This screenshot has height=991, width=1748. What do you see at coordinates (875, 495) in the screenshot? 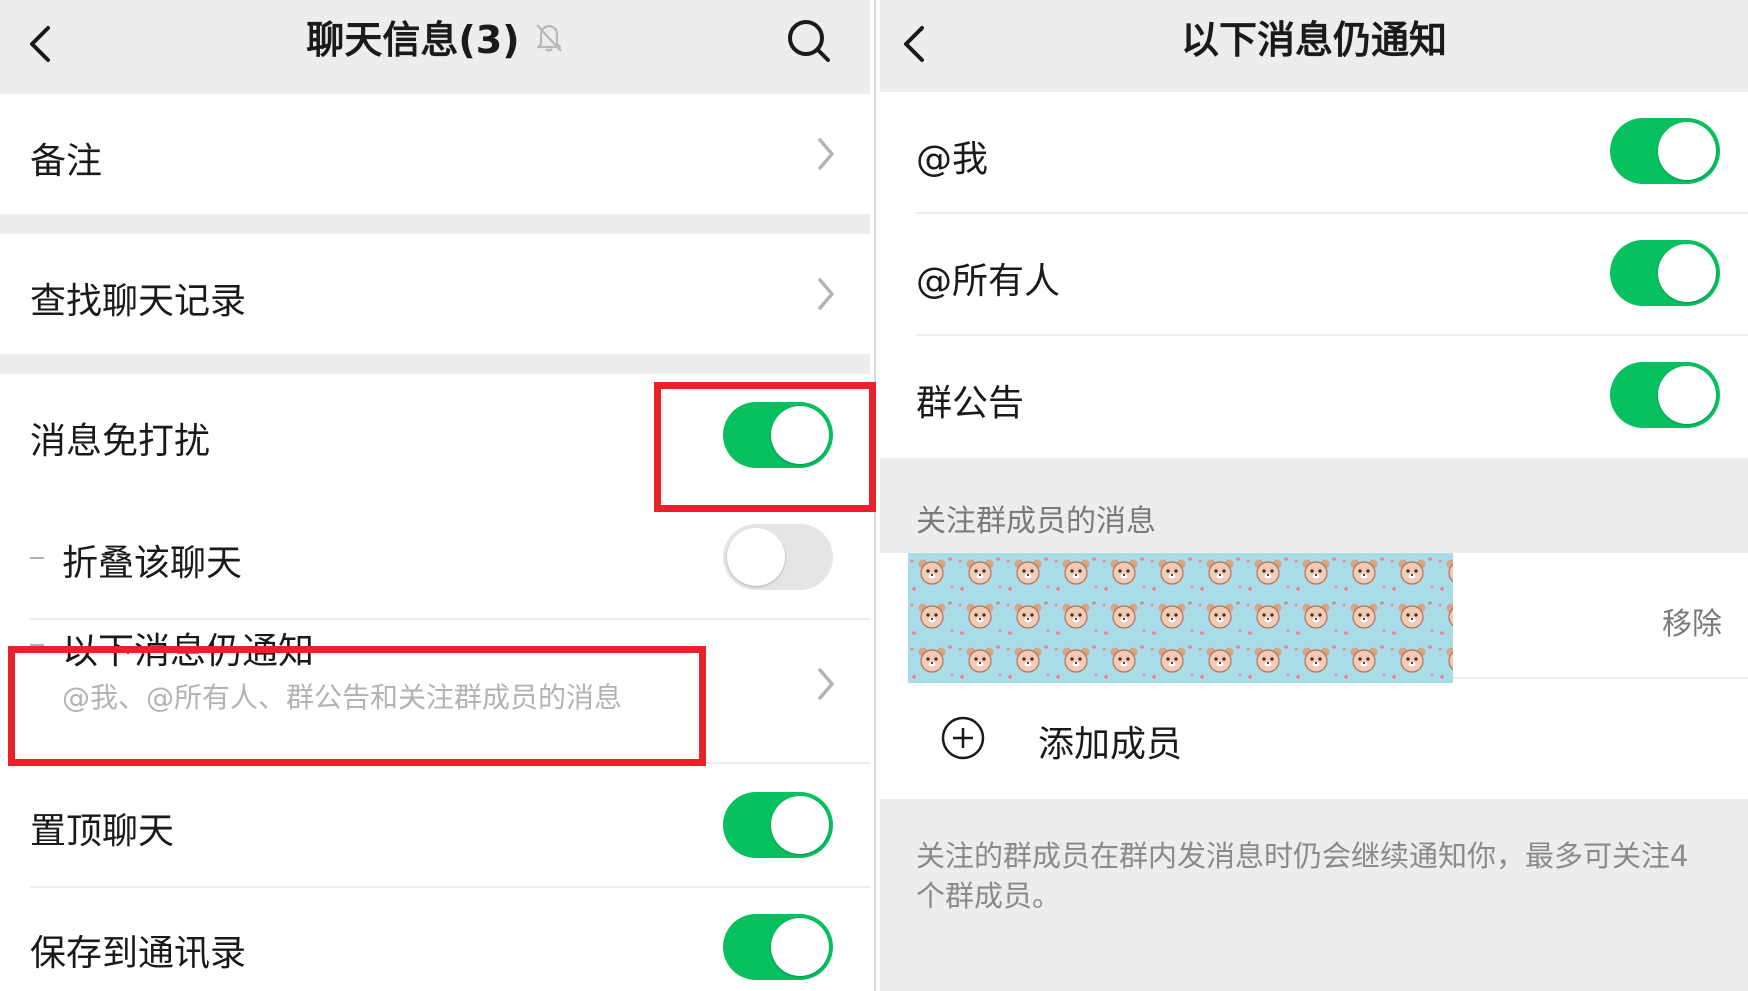
I see `panel-divider` at bounding box center [875, 495].